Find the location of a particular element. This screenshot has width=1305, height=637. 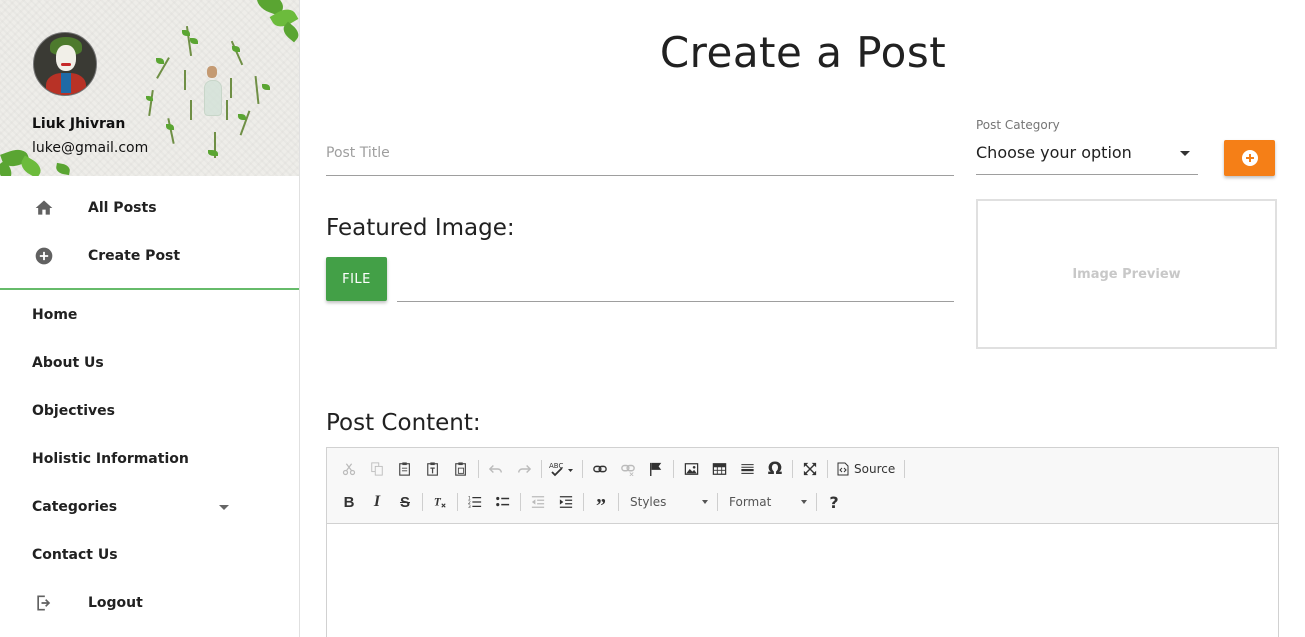

undo-icon is located at coordinates (496, 469).